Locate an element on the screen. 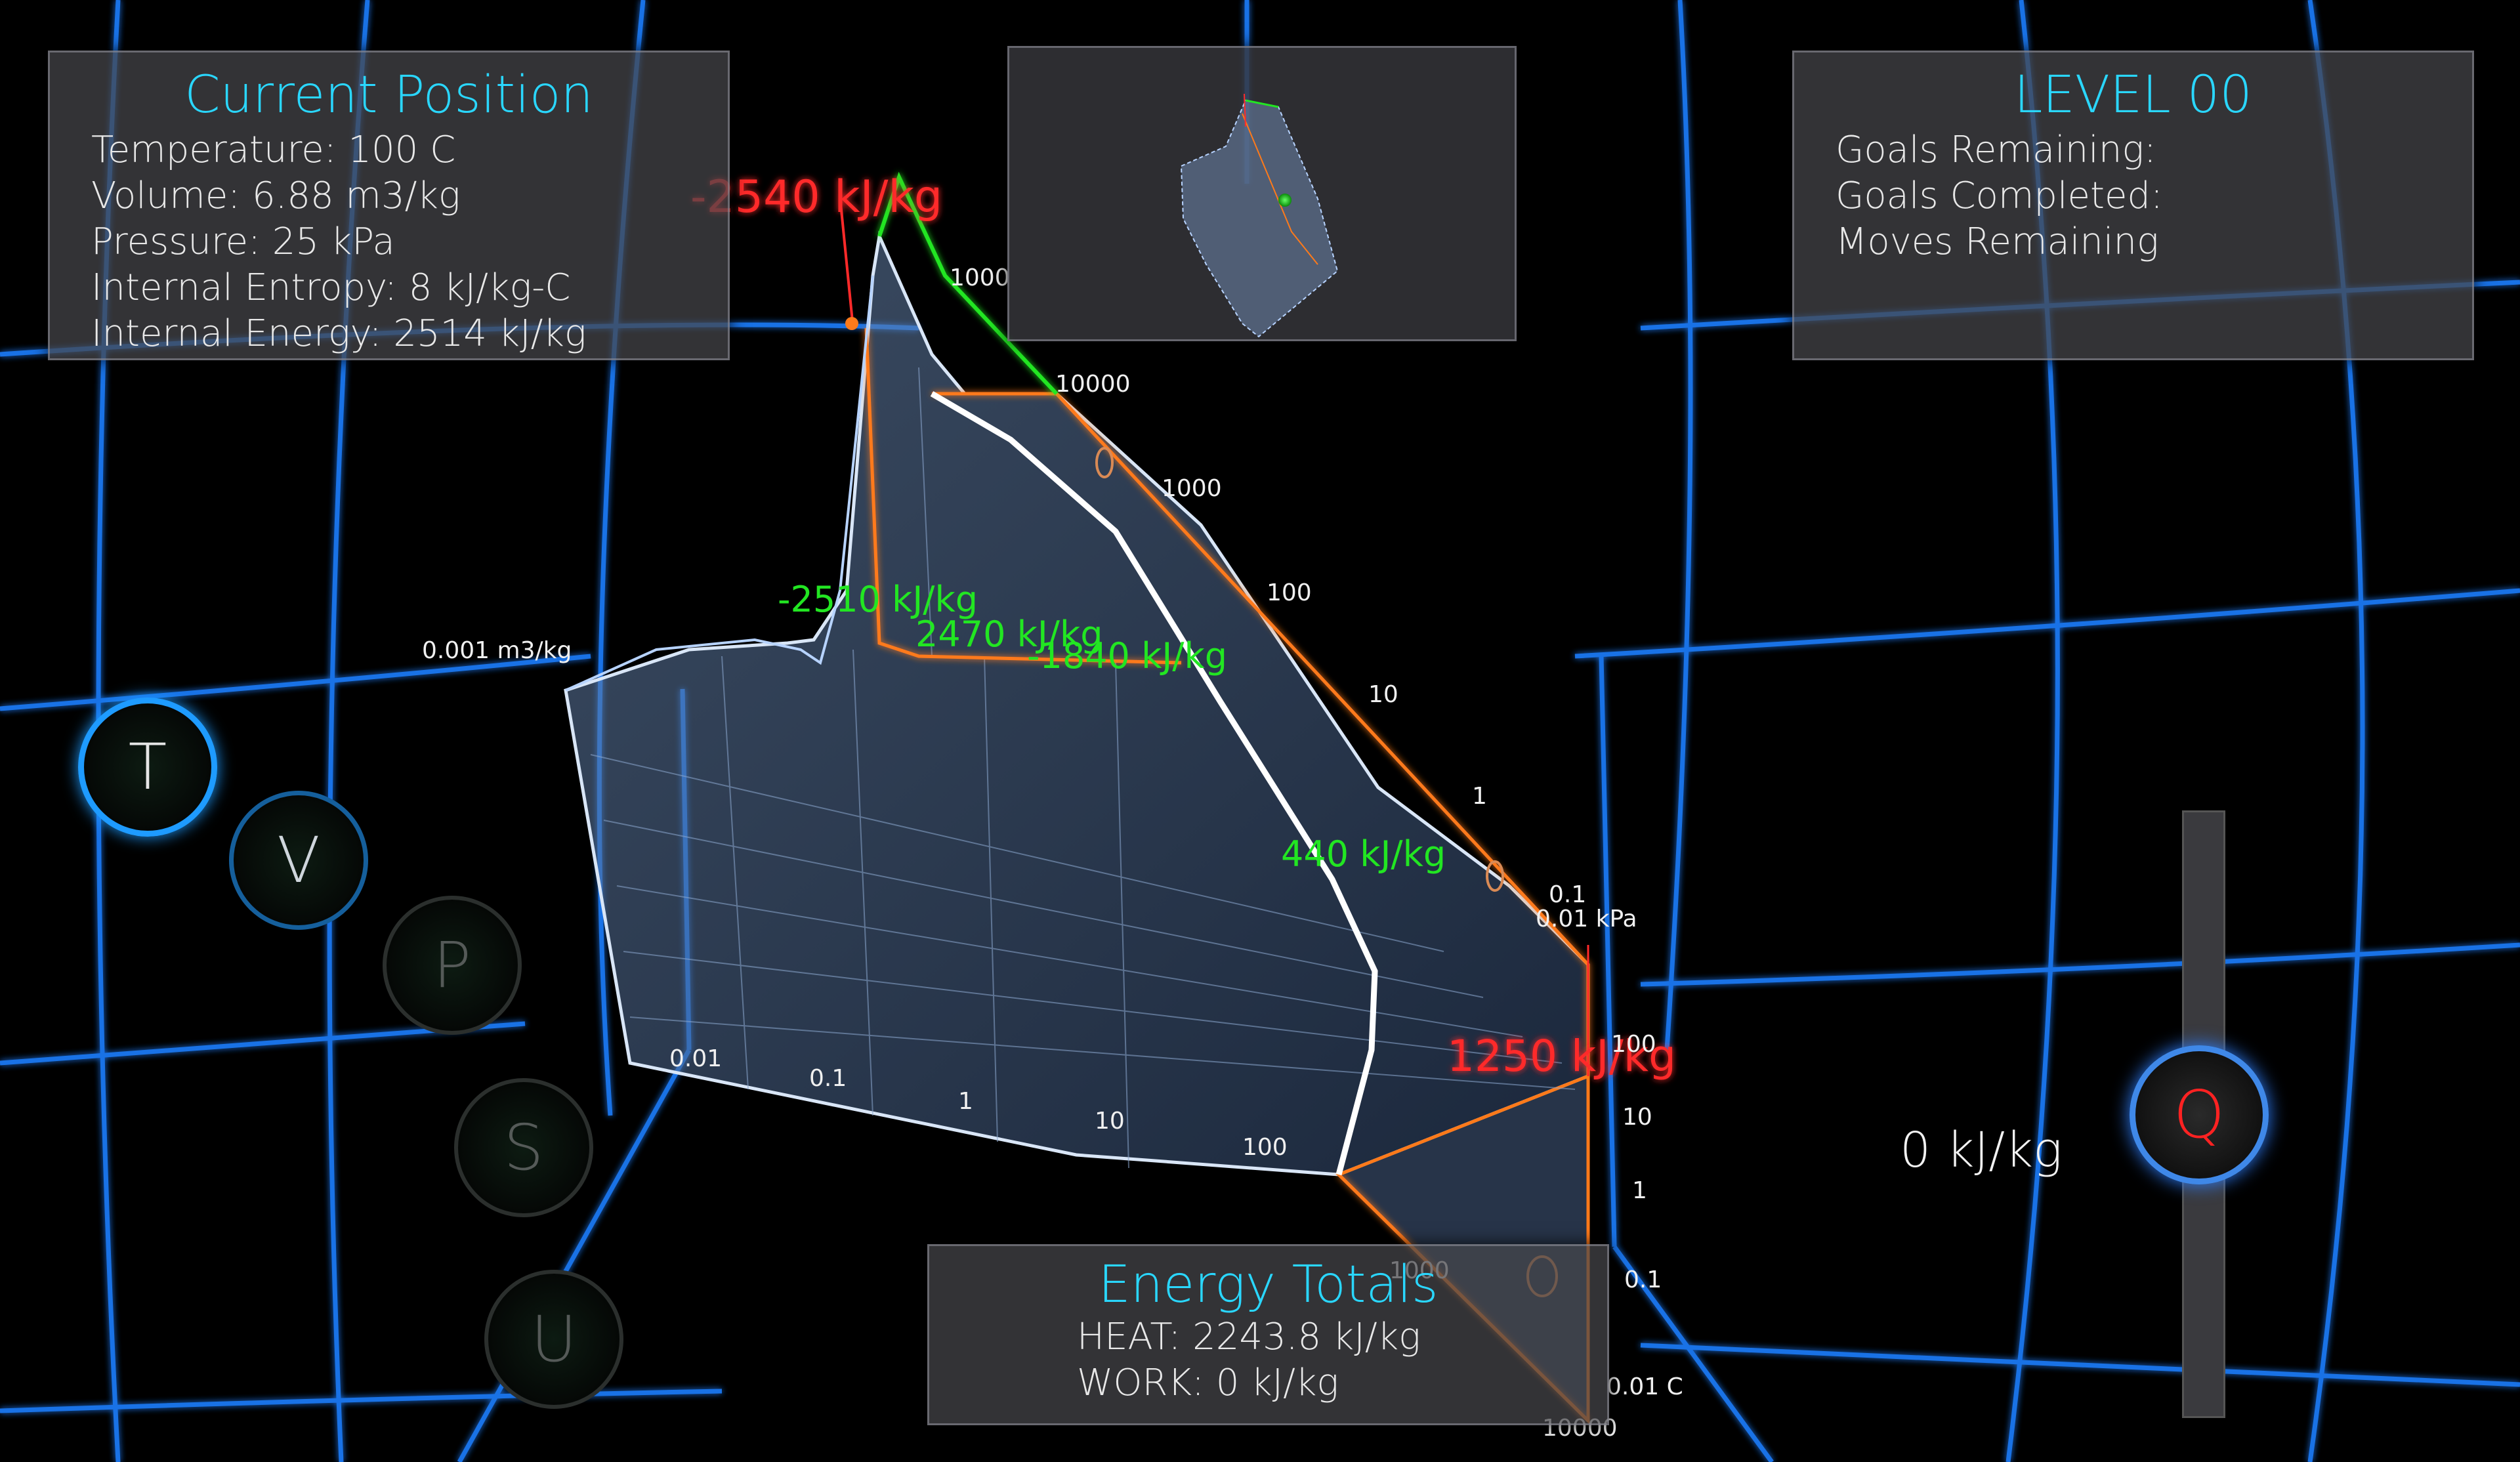 The height and width of the screenshot is (1462, 2520). internal-energy-readout: Internal Energy: 2514 kJ/kg is located at coordinates (339, 333).